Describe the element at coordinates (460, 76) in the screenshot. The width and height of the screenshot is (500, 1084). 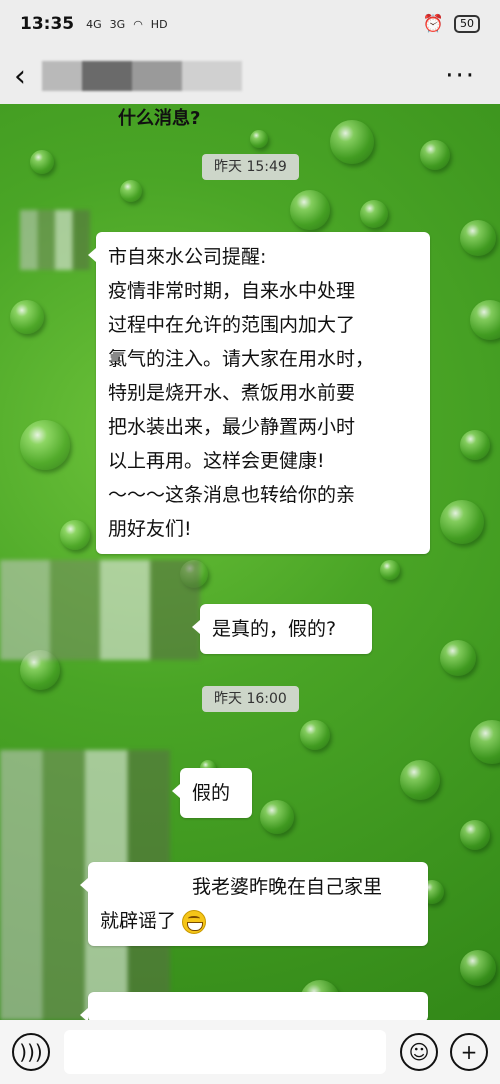
I see `more-options-button: ···` at that location.